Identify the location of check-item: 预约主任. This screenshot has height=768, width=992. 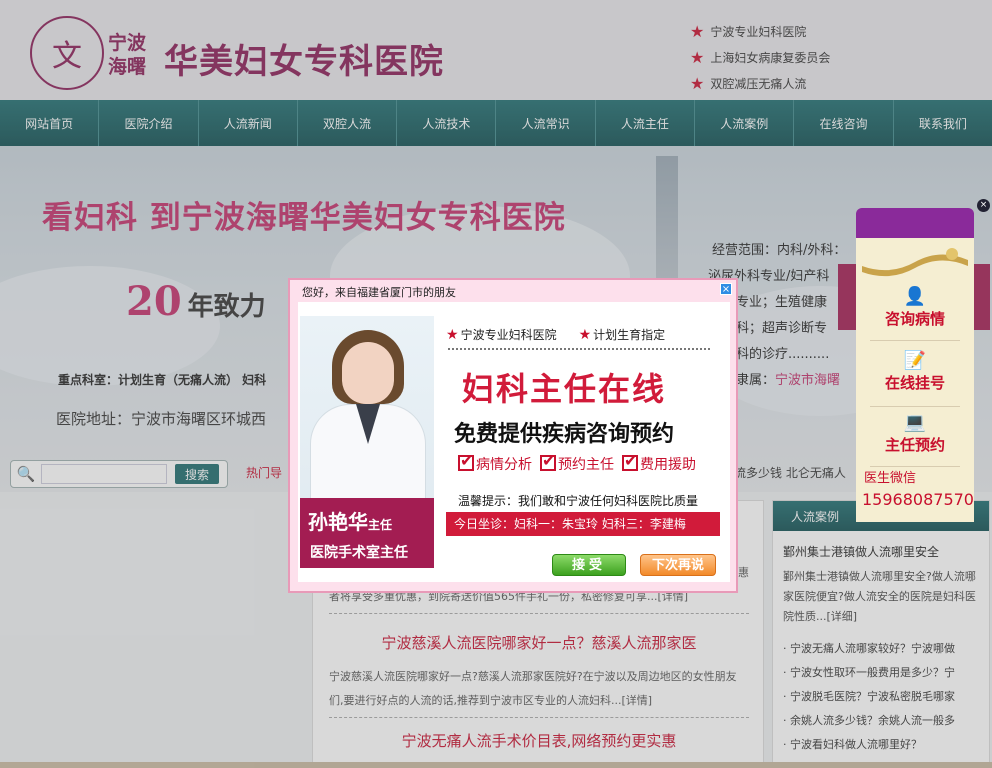
(577, 462).